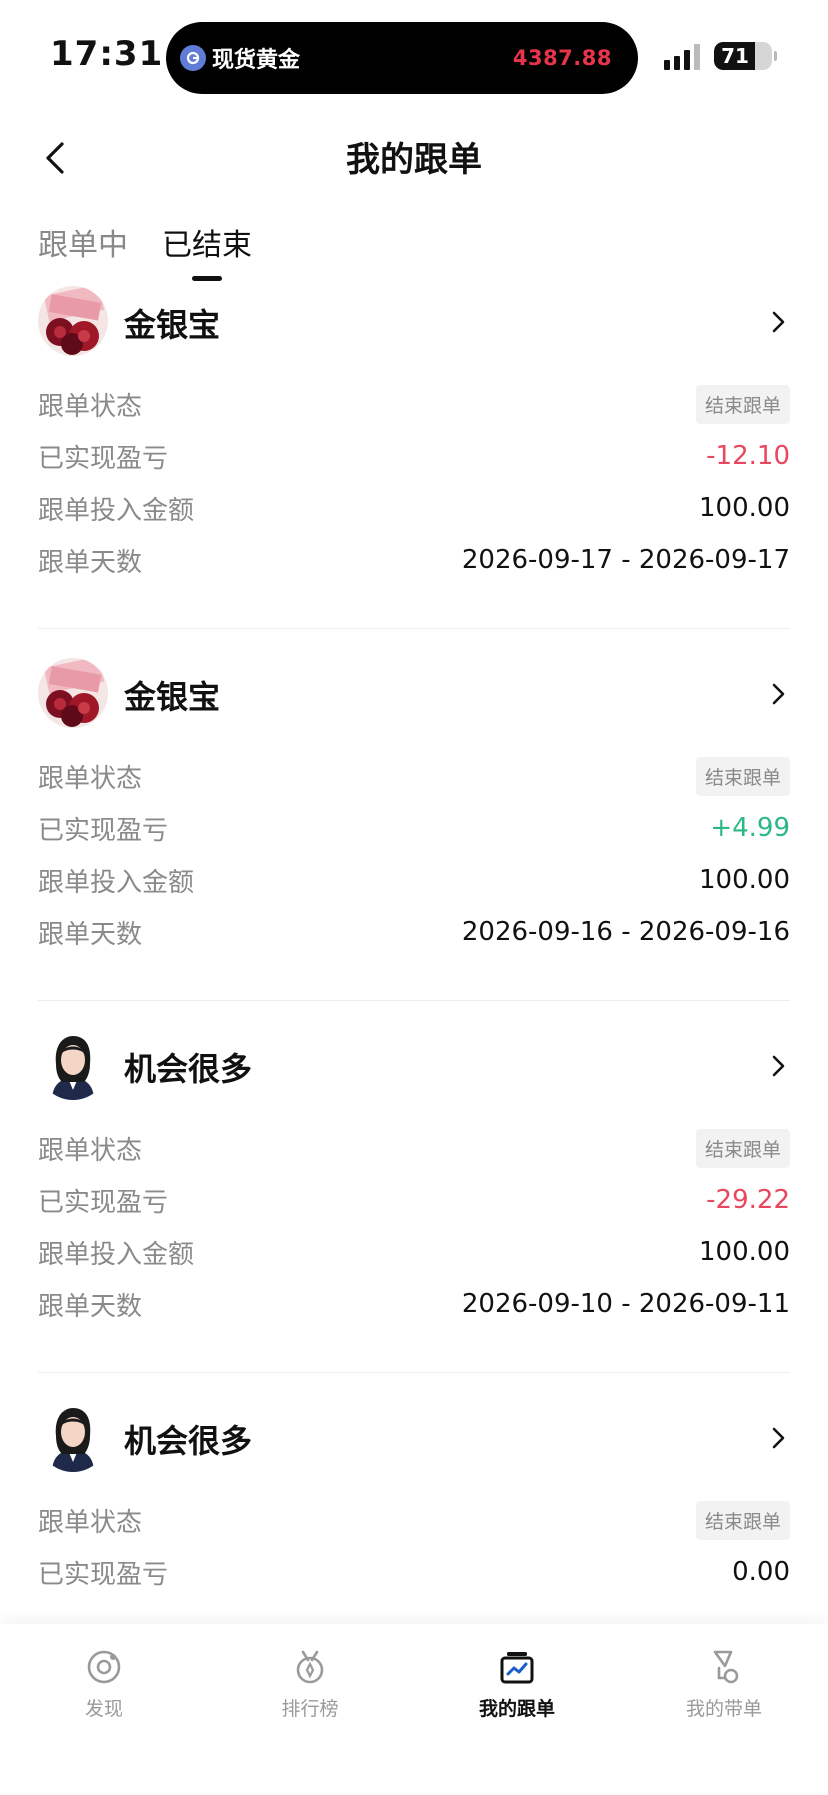  Describe the element at coordinates (402, 58) in the screenshot. I see `dynamic-island: 现货黄金 4387.88` at that location.